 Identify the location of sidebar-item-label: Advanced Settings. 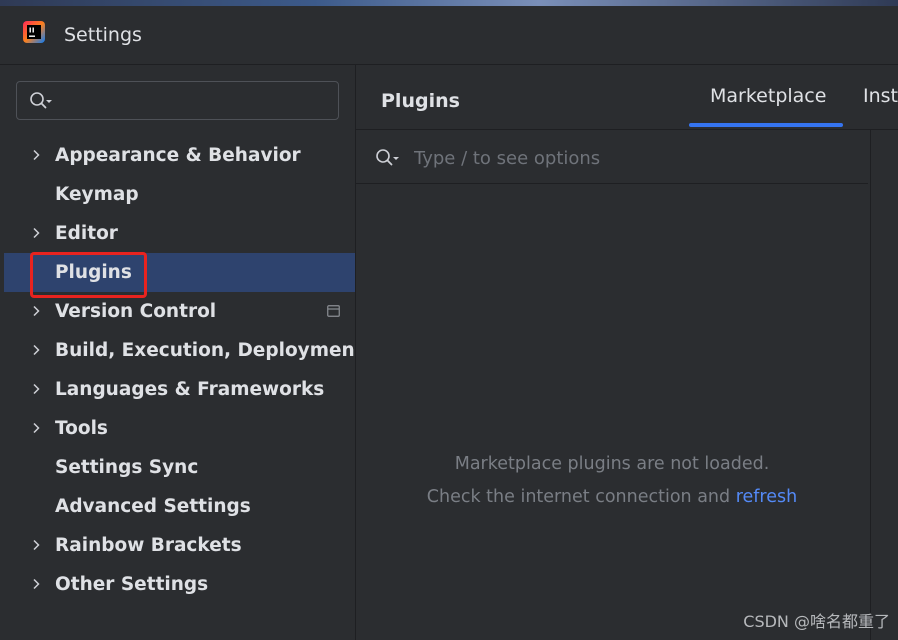
(153, 506).